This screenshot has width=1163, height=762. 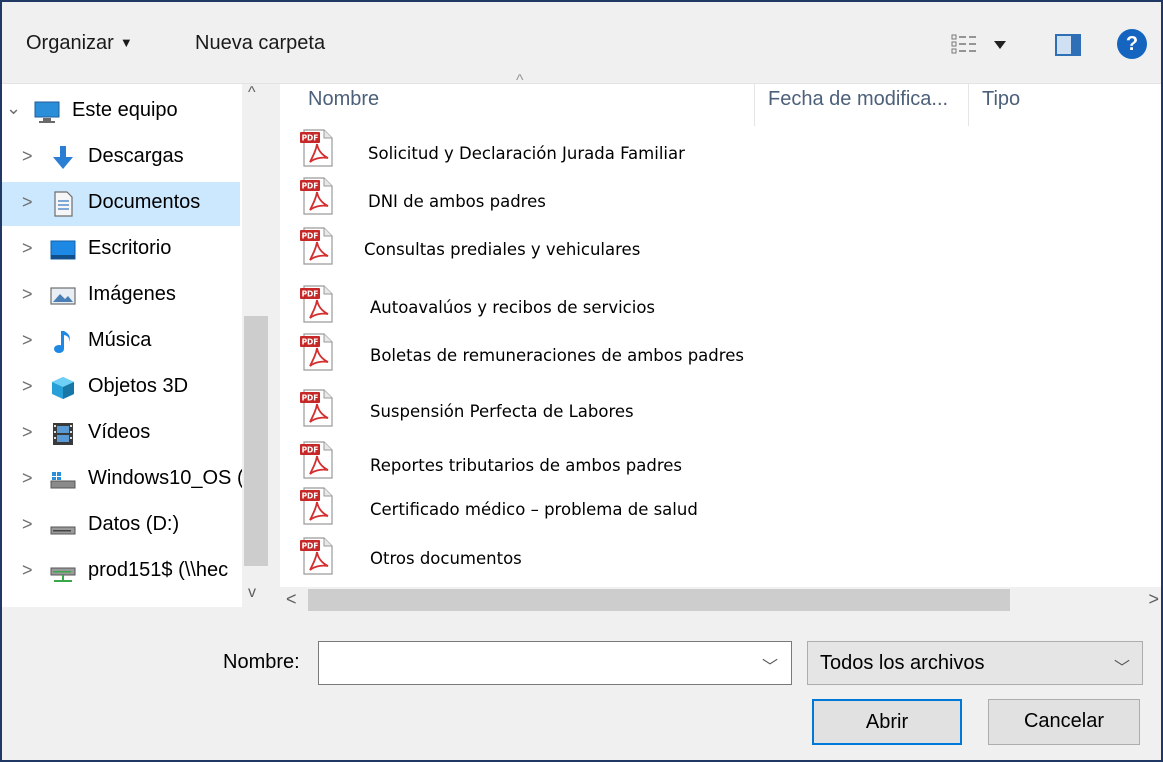 I want to click on change-view-button, so click(x=985, y=45).